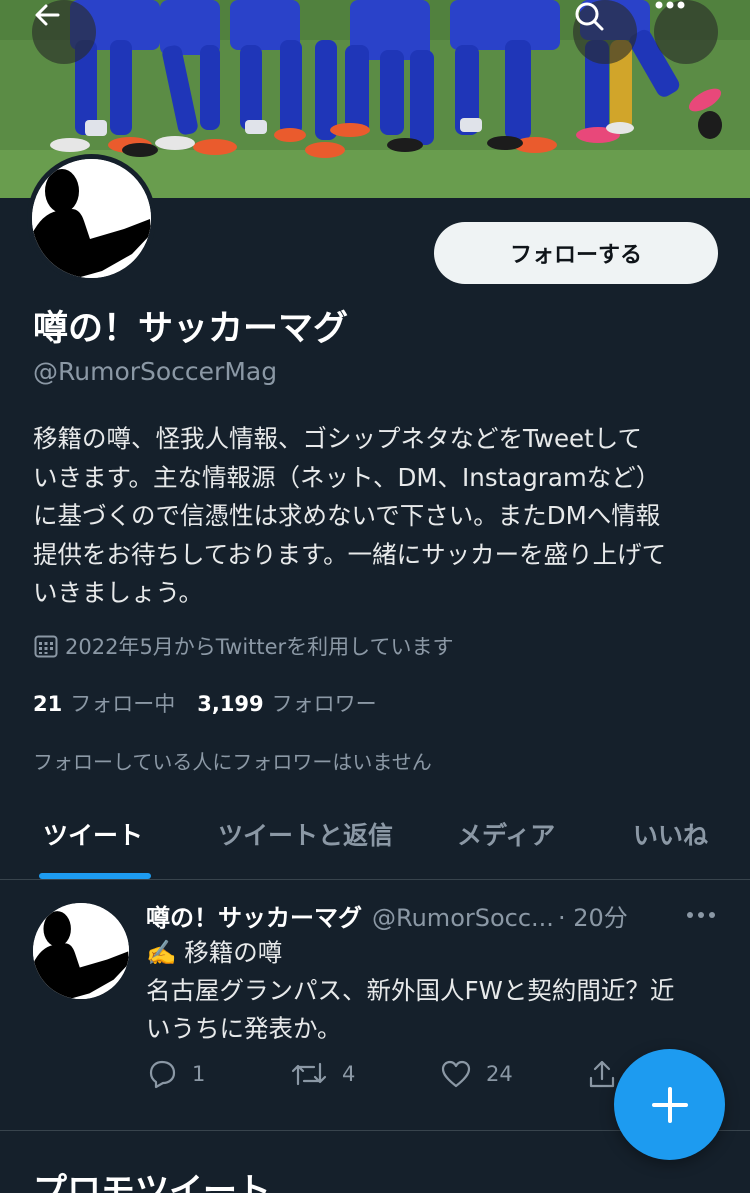  I want to click on tweet-header: 噂の！サッカーマグ @RumorSocc... · 20分, so click(441, 915).